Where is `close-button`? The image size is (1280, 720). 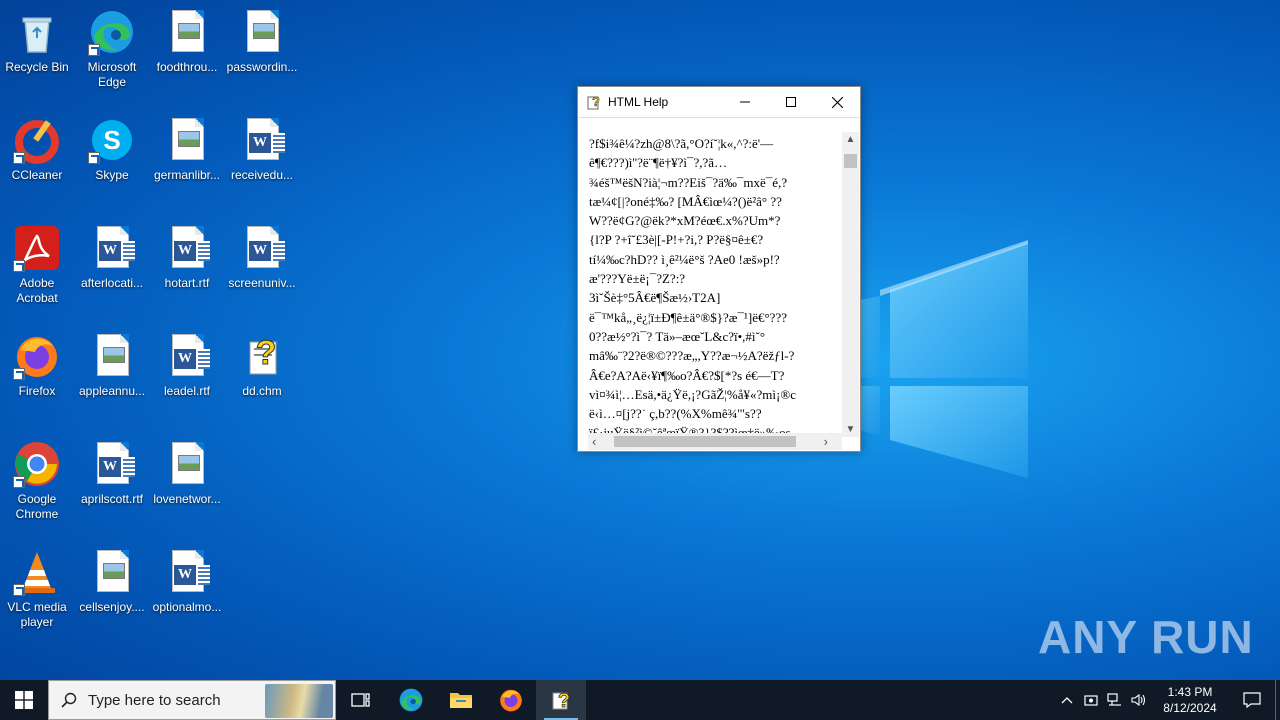
close-button is located at coordinates (837, 102).